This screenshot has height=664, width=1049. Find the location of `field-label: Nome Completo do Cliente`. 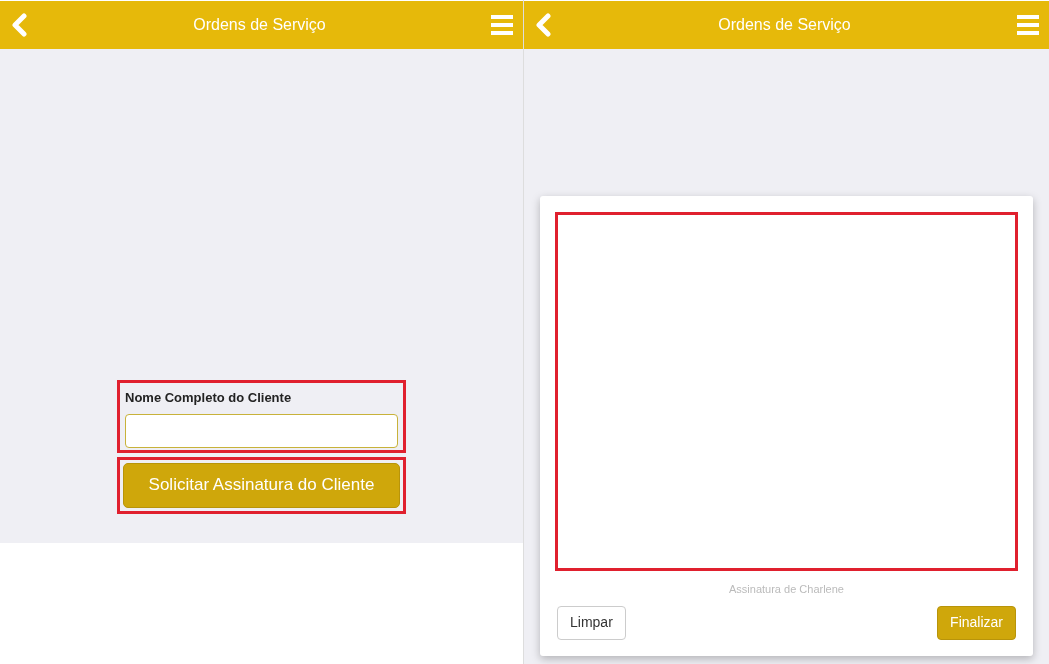

field-label: Nome Completo do Cliente is located at coordinates (209, 398).